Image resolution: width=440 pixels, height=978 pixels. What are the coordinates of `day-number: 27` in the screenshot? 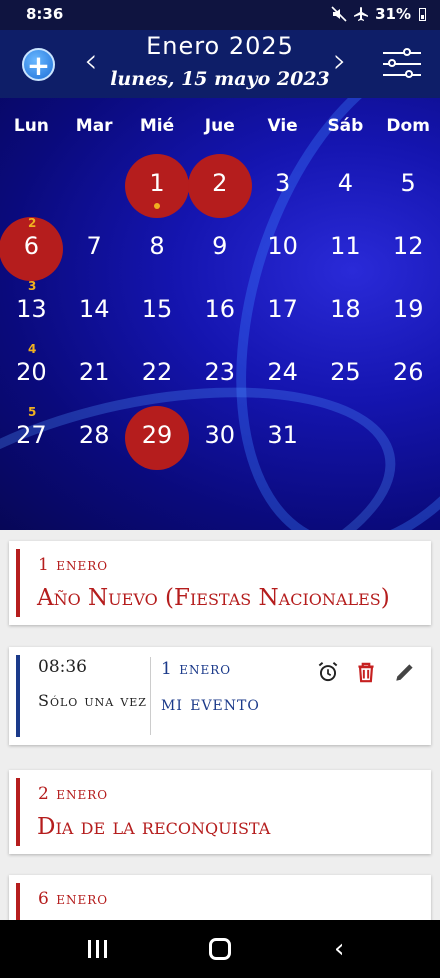 It's located at (31, 435).